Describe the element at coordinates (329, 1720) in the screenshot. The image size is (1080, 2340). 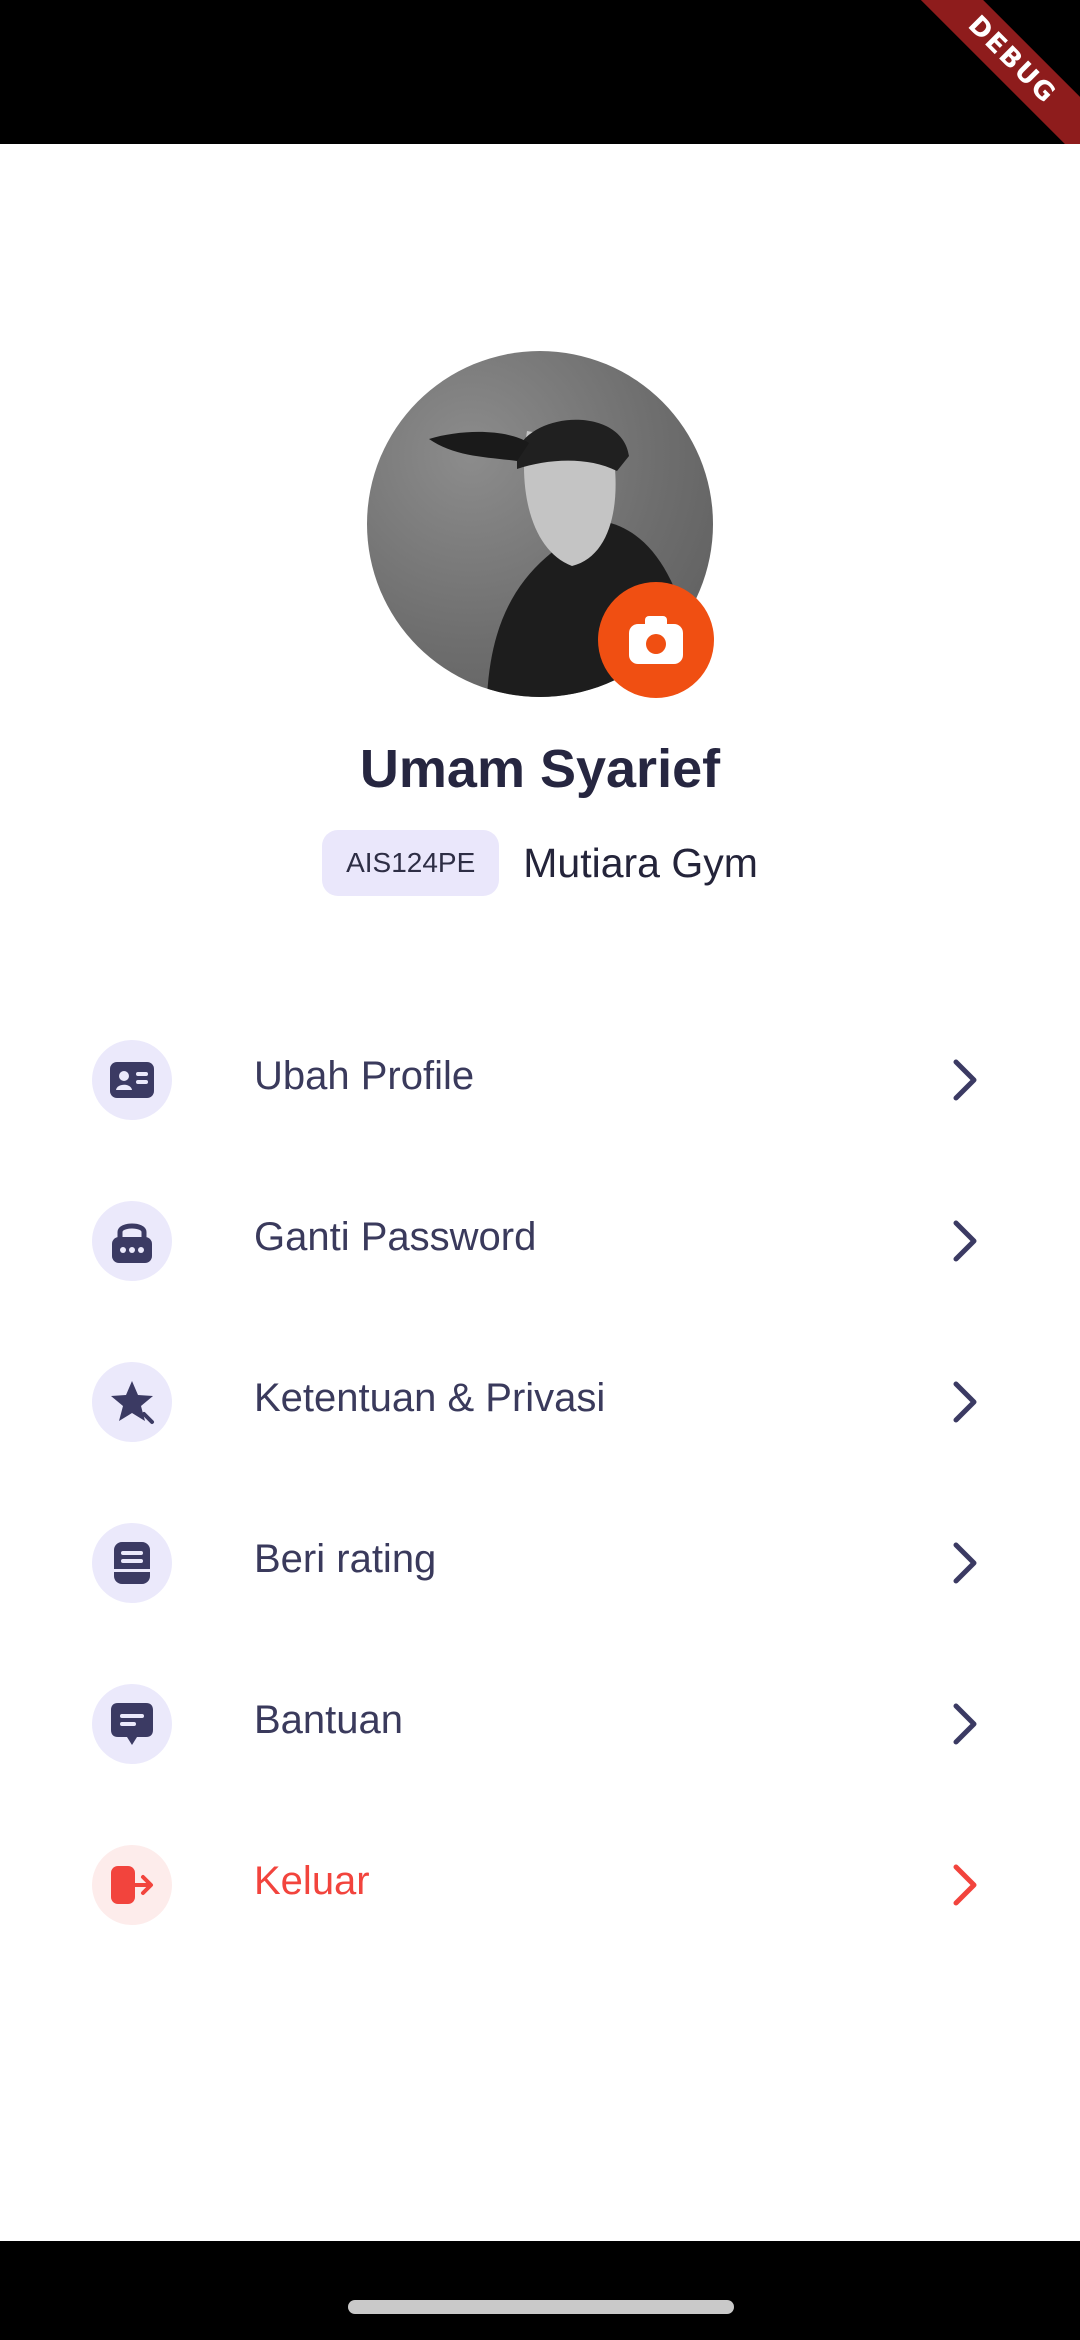
I see `menu-label: Bantuan` at that location.